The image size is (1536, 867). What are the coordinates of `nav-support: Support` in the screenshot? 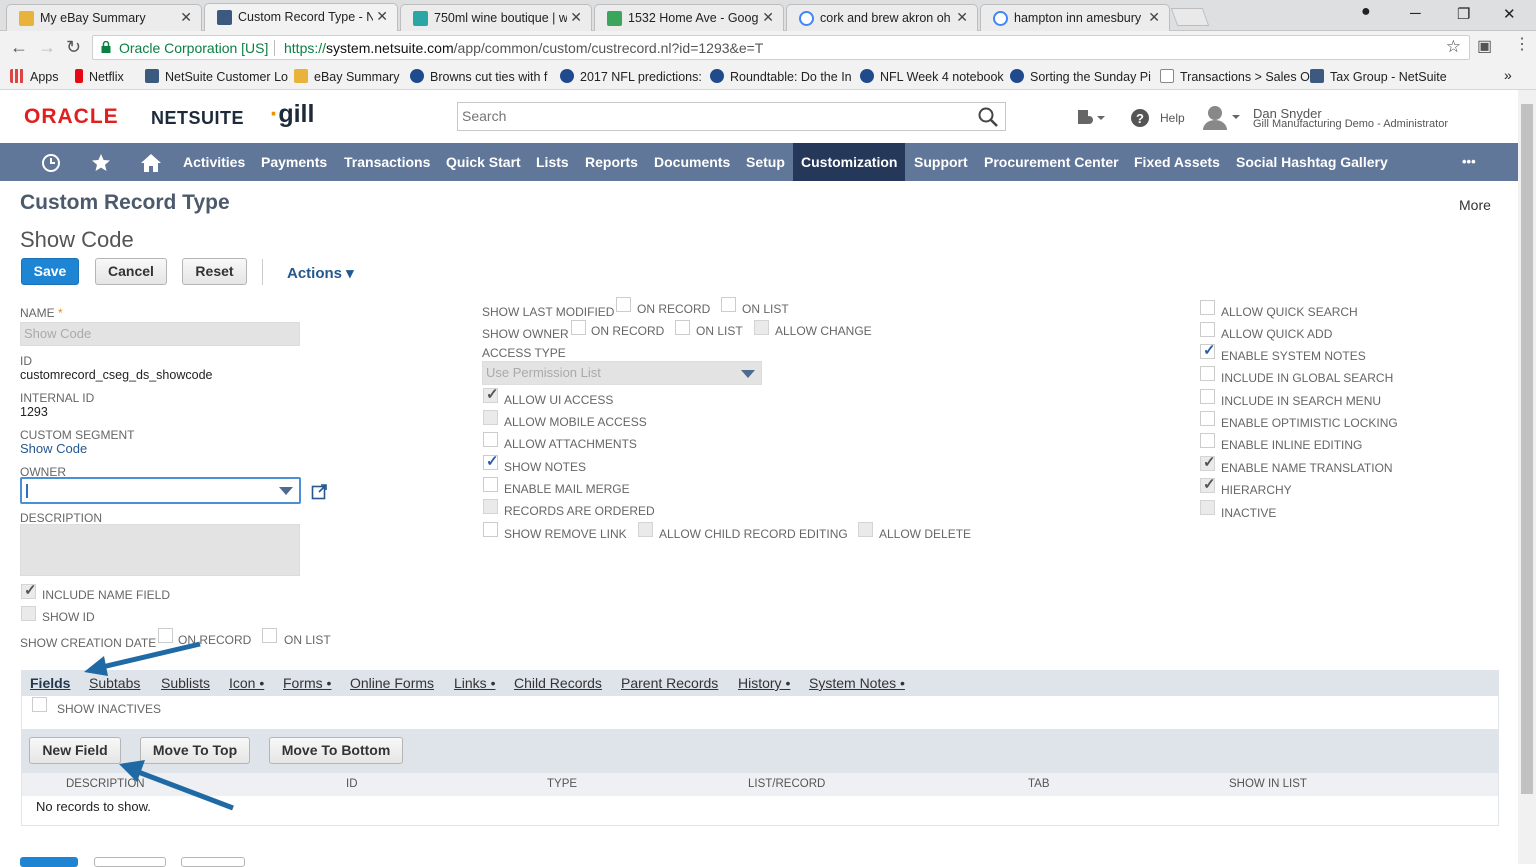 It's located at (941, 162).